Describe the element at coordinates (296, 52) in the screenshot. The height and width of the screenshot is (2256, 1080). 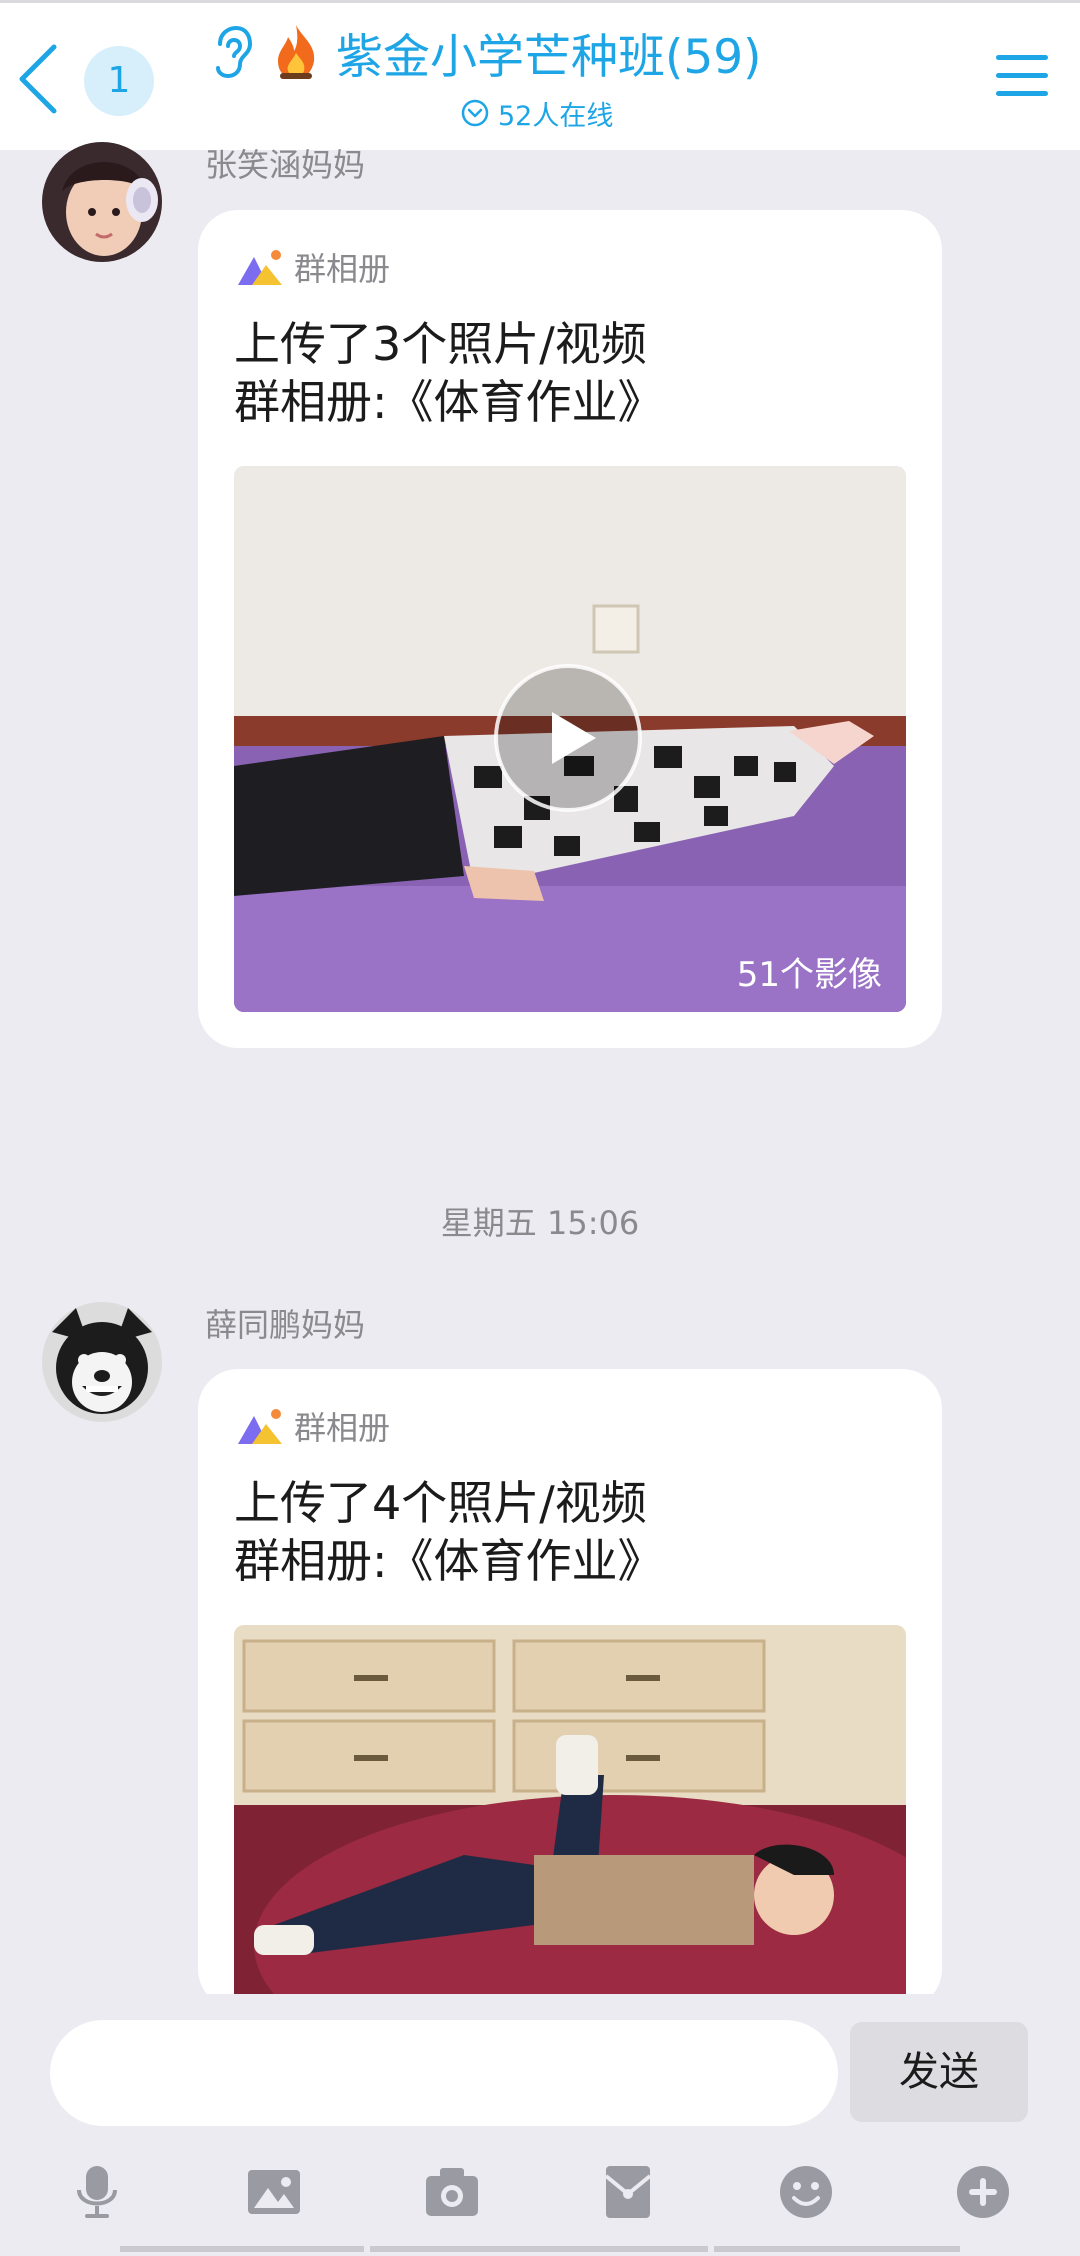
I see `fire-icon` at that location.